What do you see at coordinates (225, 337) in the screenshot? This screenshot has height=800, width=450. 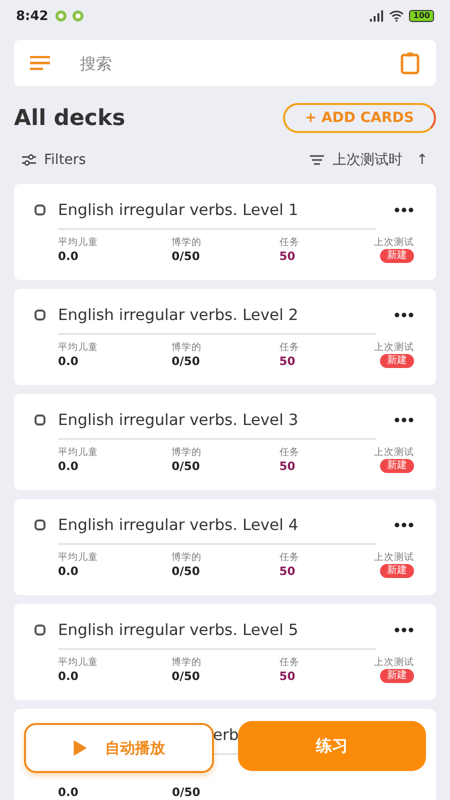 I see `deck-card: English irregular verbs. Level 2 平均儿童 0.0 博学的 0/50 任务 50 上次测试 新建` at bounding box center [225, 337].